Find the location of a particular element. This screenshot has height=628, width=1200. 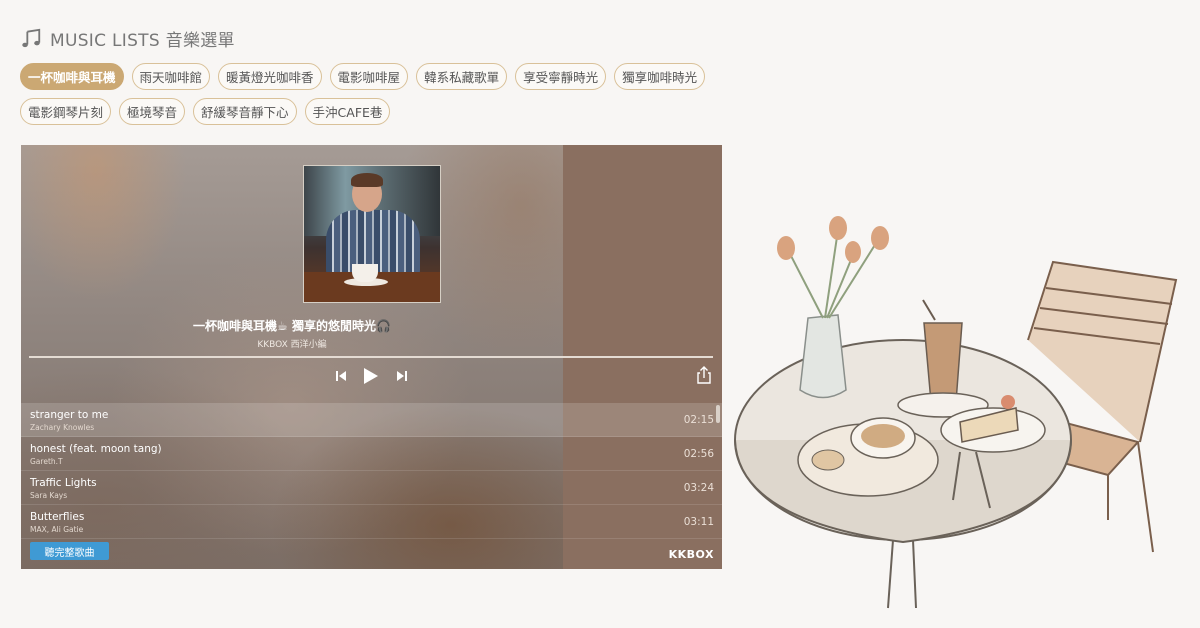

track-artist: Gareth.T is located at coordinates (46, 461).